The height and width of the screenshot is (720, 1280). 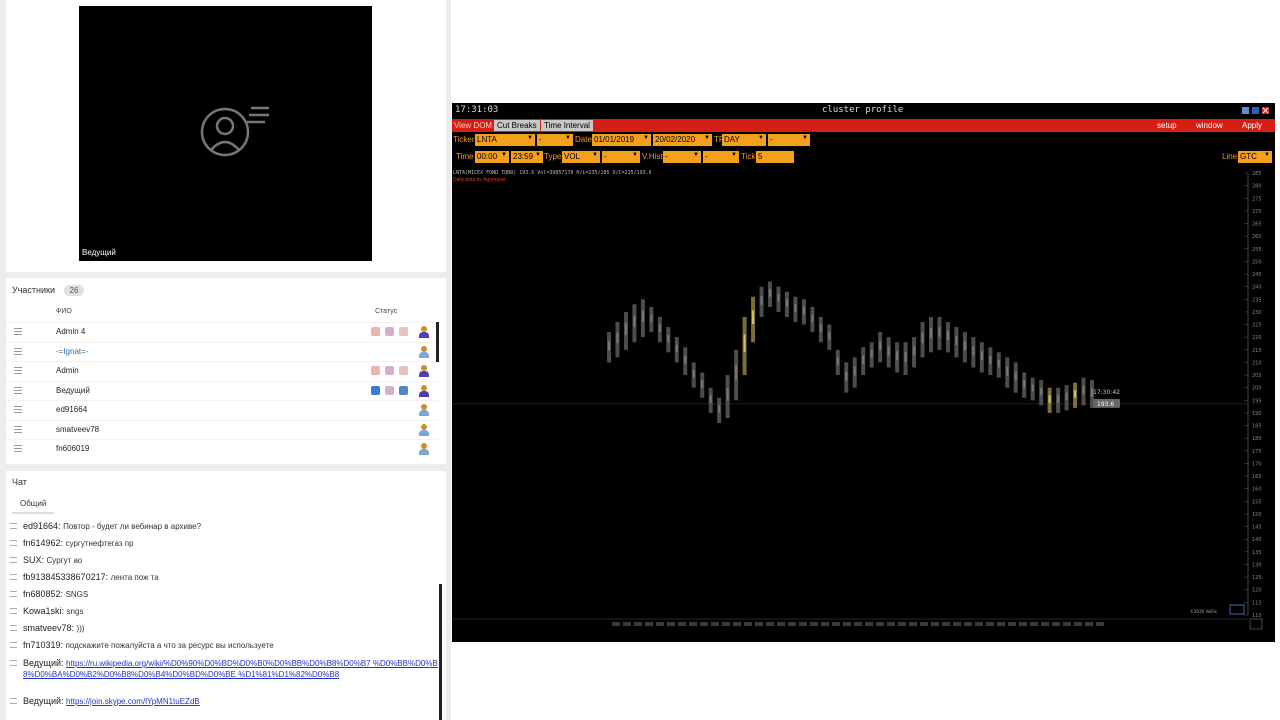 I want to click on y-tick-label: 245, so click(x=1257, y=275).